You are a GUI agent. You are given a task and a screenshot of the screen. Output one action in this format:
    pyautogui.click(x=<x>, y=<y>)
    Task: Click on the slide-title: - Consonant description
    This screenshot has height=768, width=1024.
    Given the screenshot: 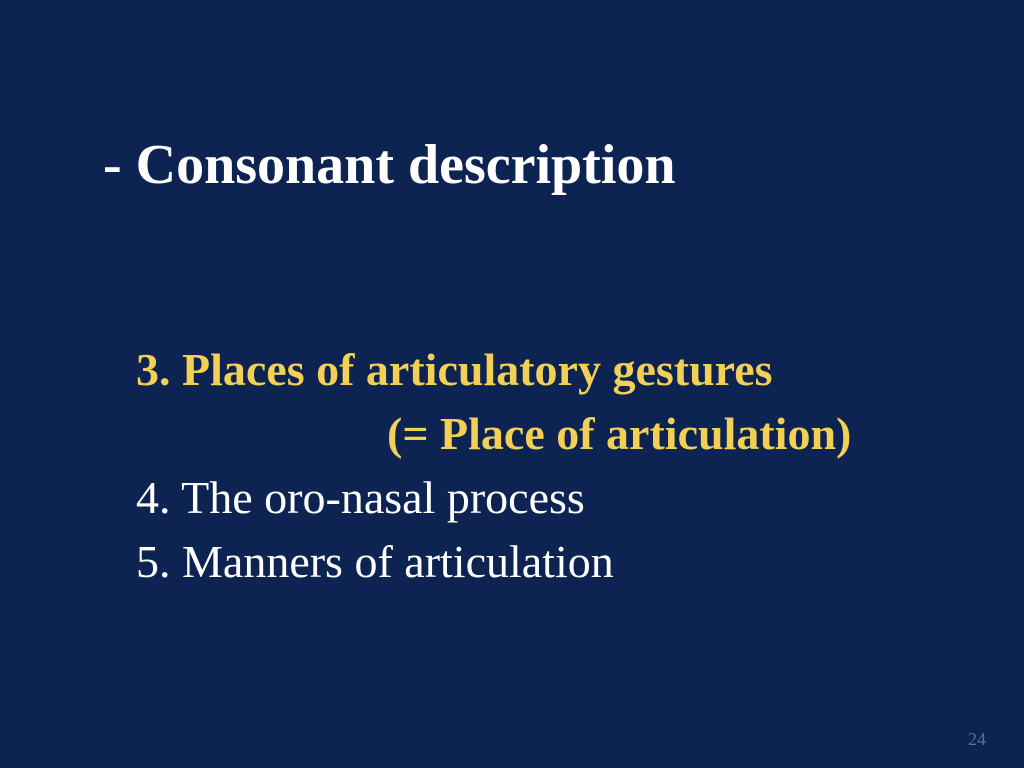 What is the action you would take?
    pyautogui.click(x=389, y=165)
    